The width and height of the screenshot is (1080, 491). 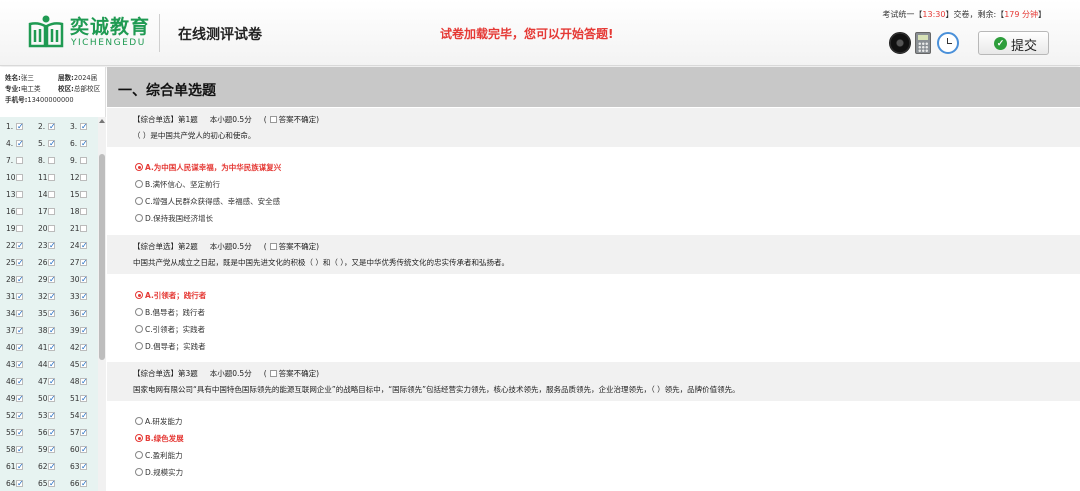 I want to click on question-nav-item: 21., so click(x=80, y=228).